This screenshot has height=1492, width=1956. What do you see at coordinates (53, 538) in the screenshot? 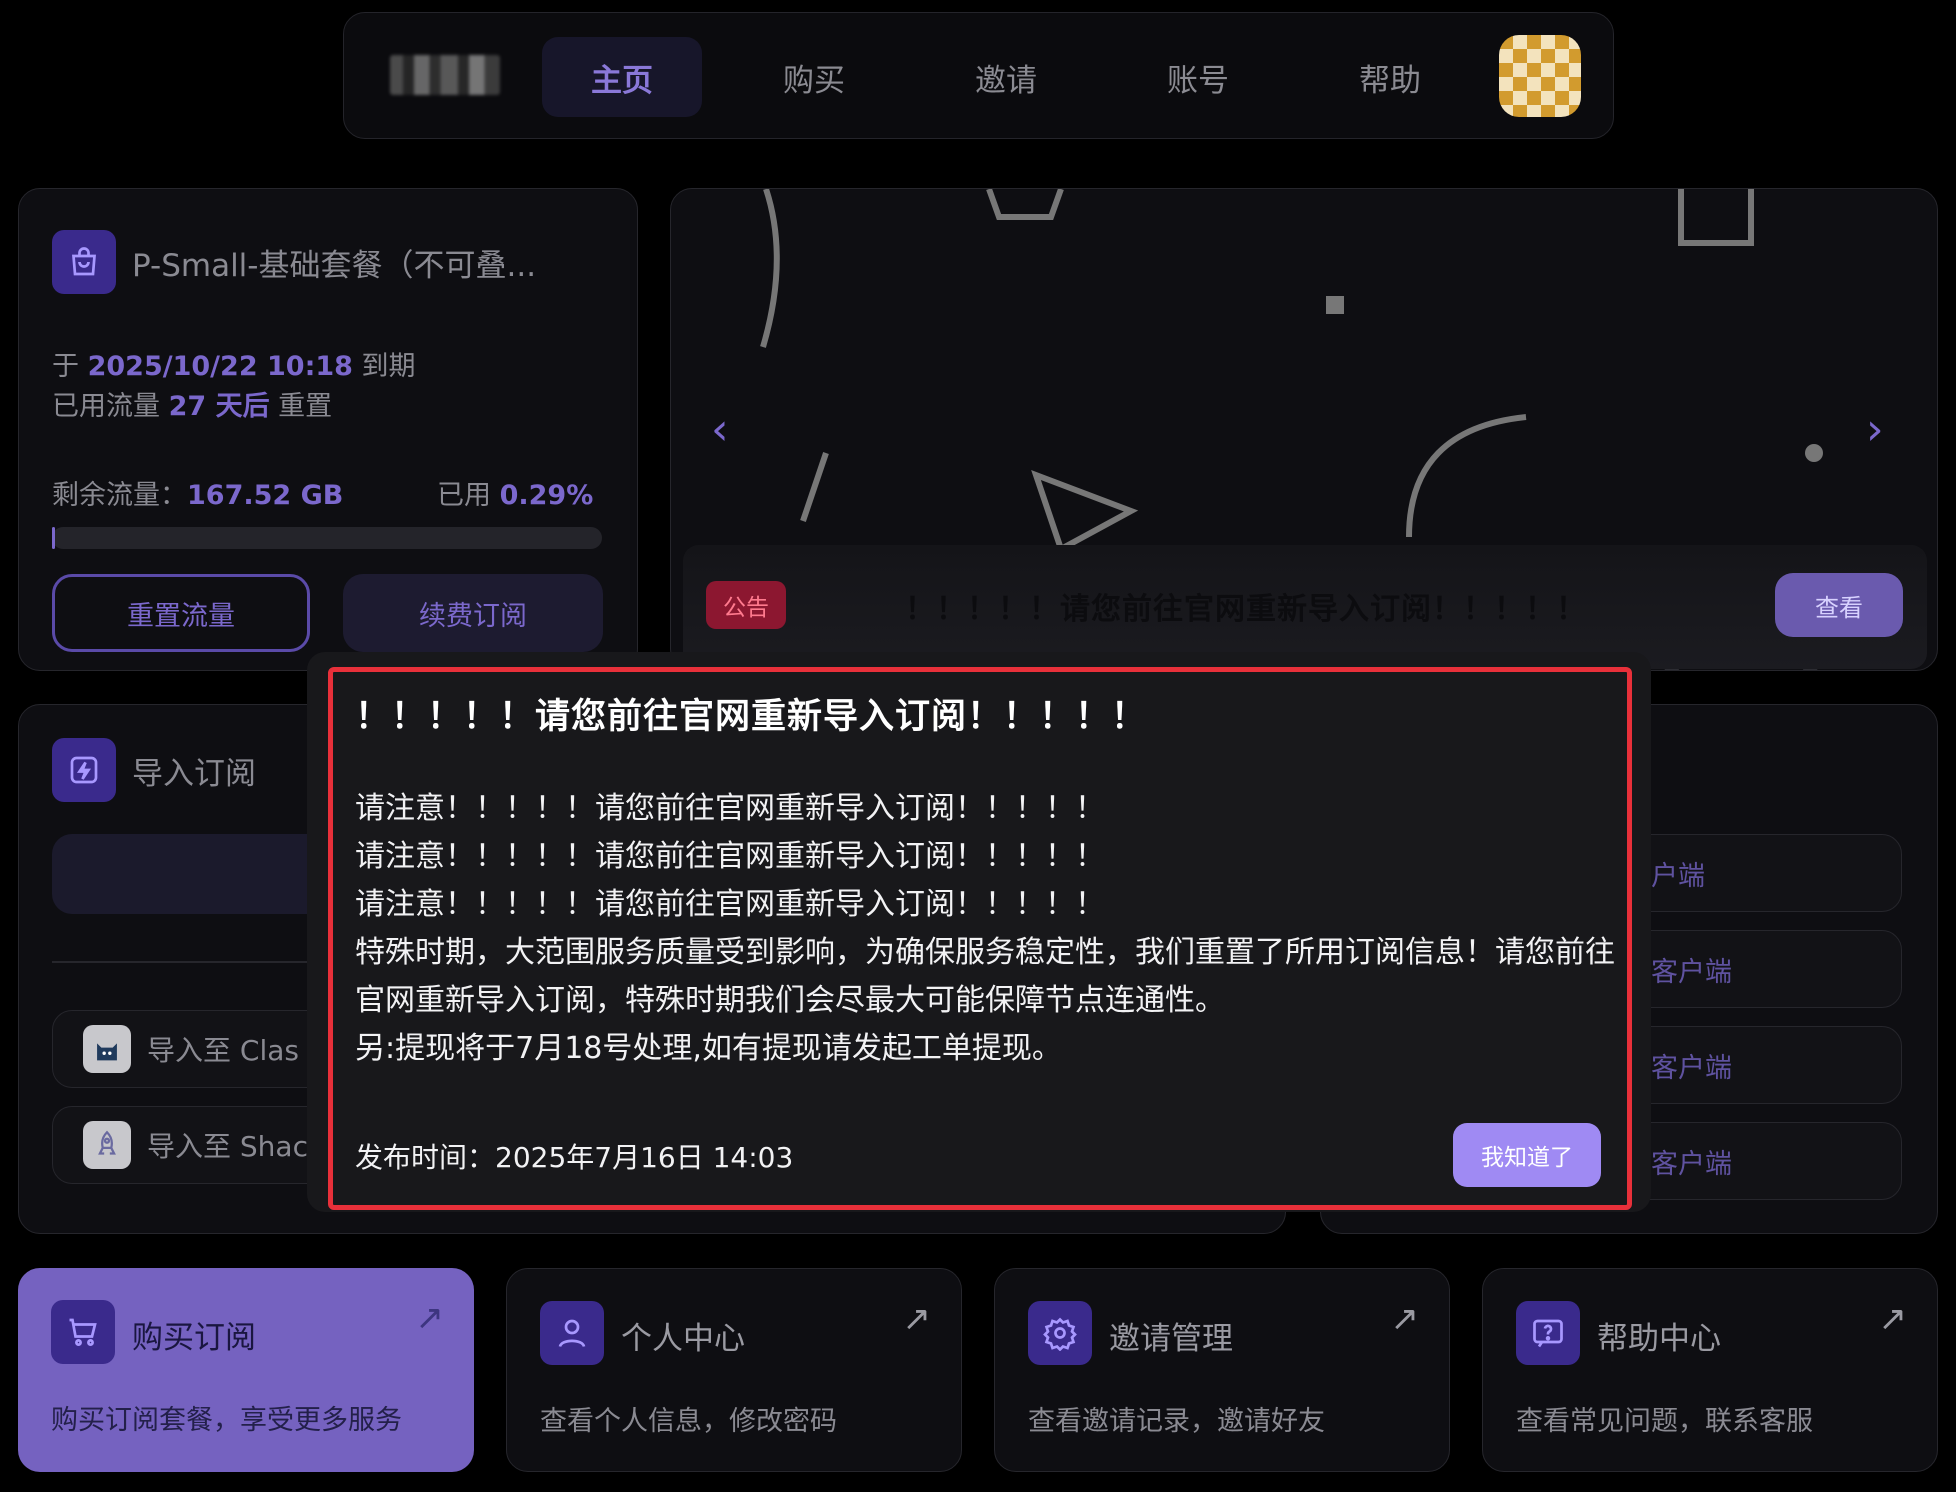
I see `traffic-progress-fill` at bounding box center [53, 538].